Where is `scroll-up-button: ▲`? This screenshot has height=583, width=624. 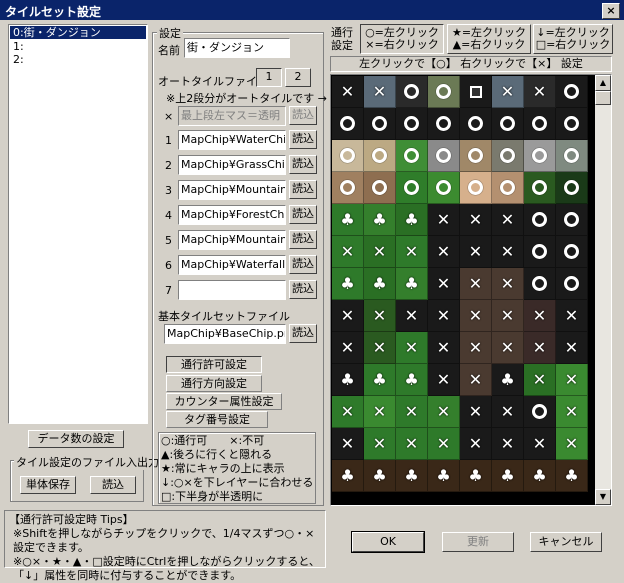 scroll-up-button: ▲ is located at coordinates (603, 83).